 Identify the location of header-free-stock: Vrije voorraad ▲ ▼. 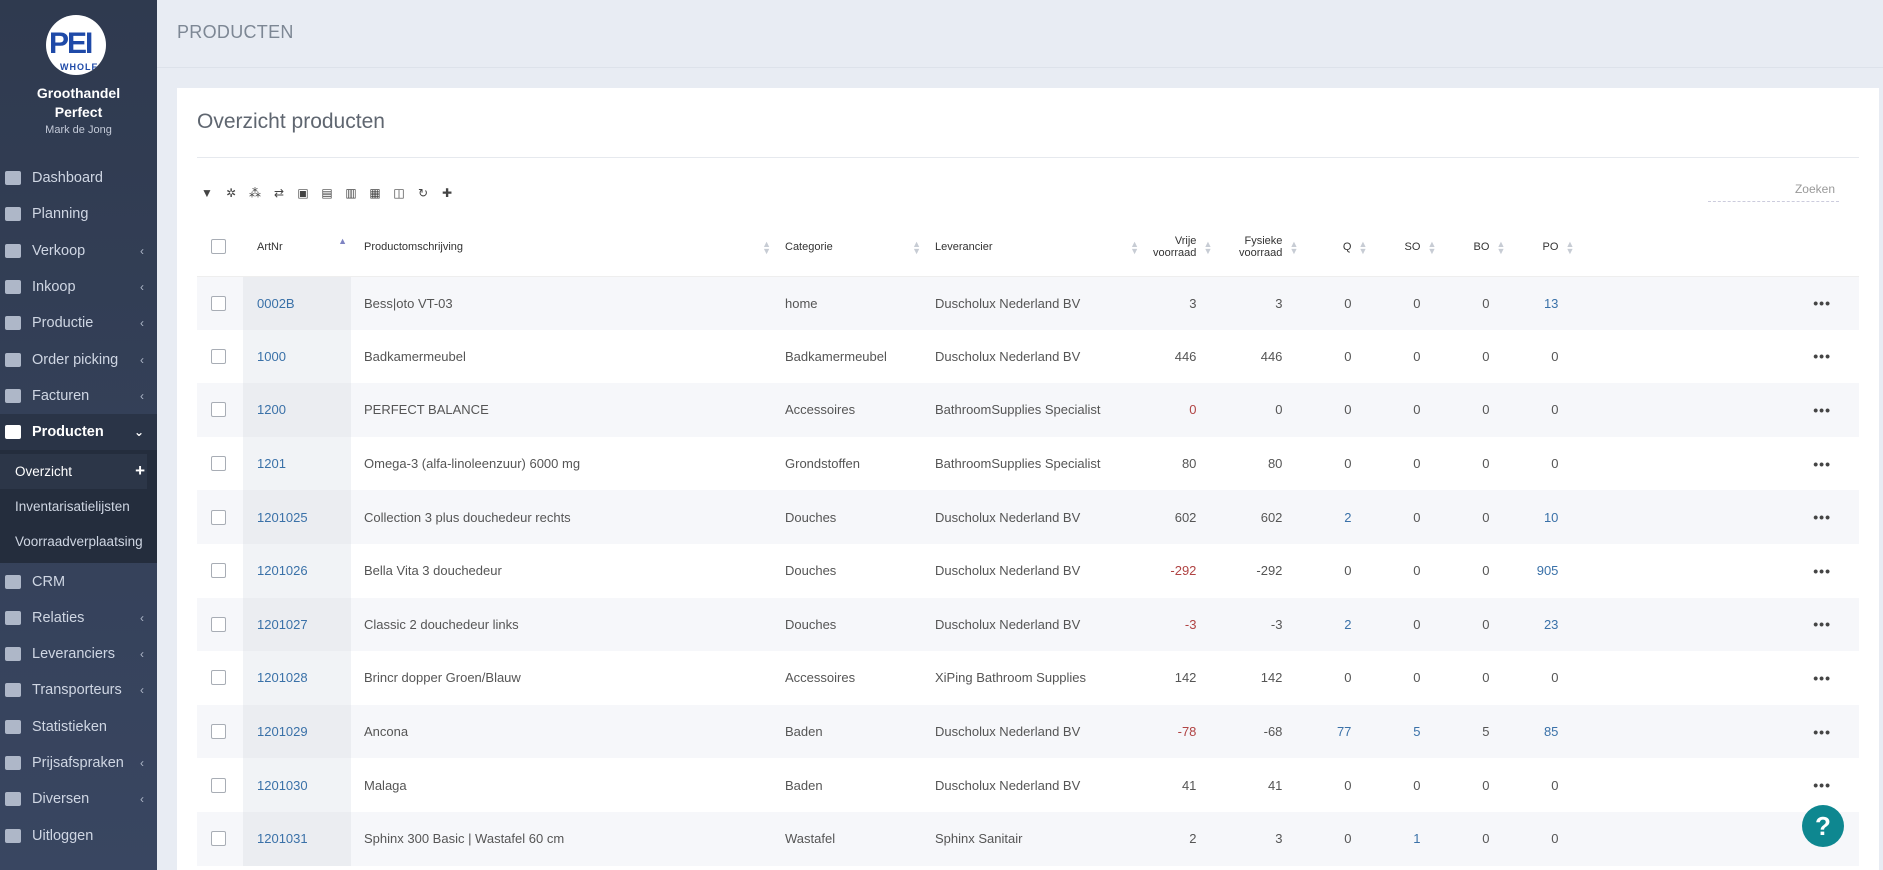
(1180, 247).